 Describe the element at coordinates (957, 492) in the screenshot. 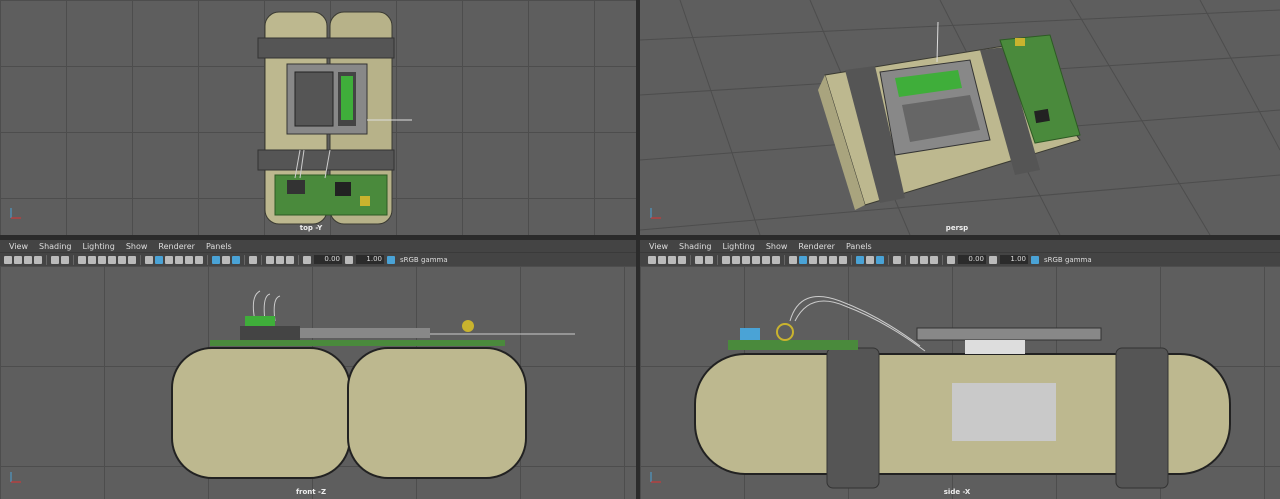

I see `camera-label: side -X` at that location.